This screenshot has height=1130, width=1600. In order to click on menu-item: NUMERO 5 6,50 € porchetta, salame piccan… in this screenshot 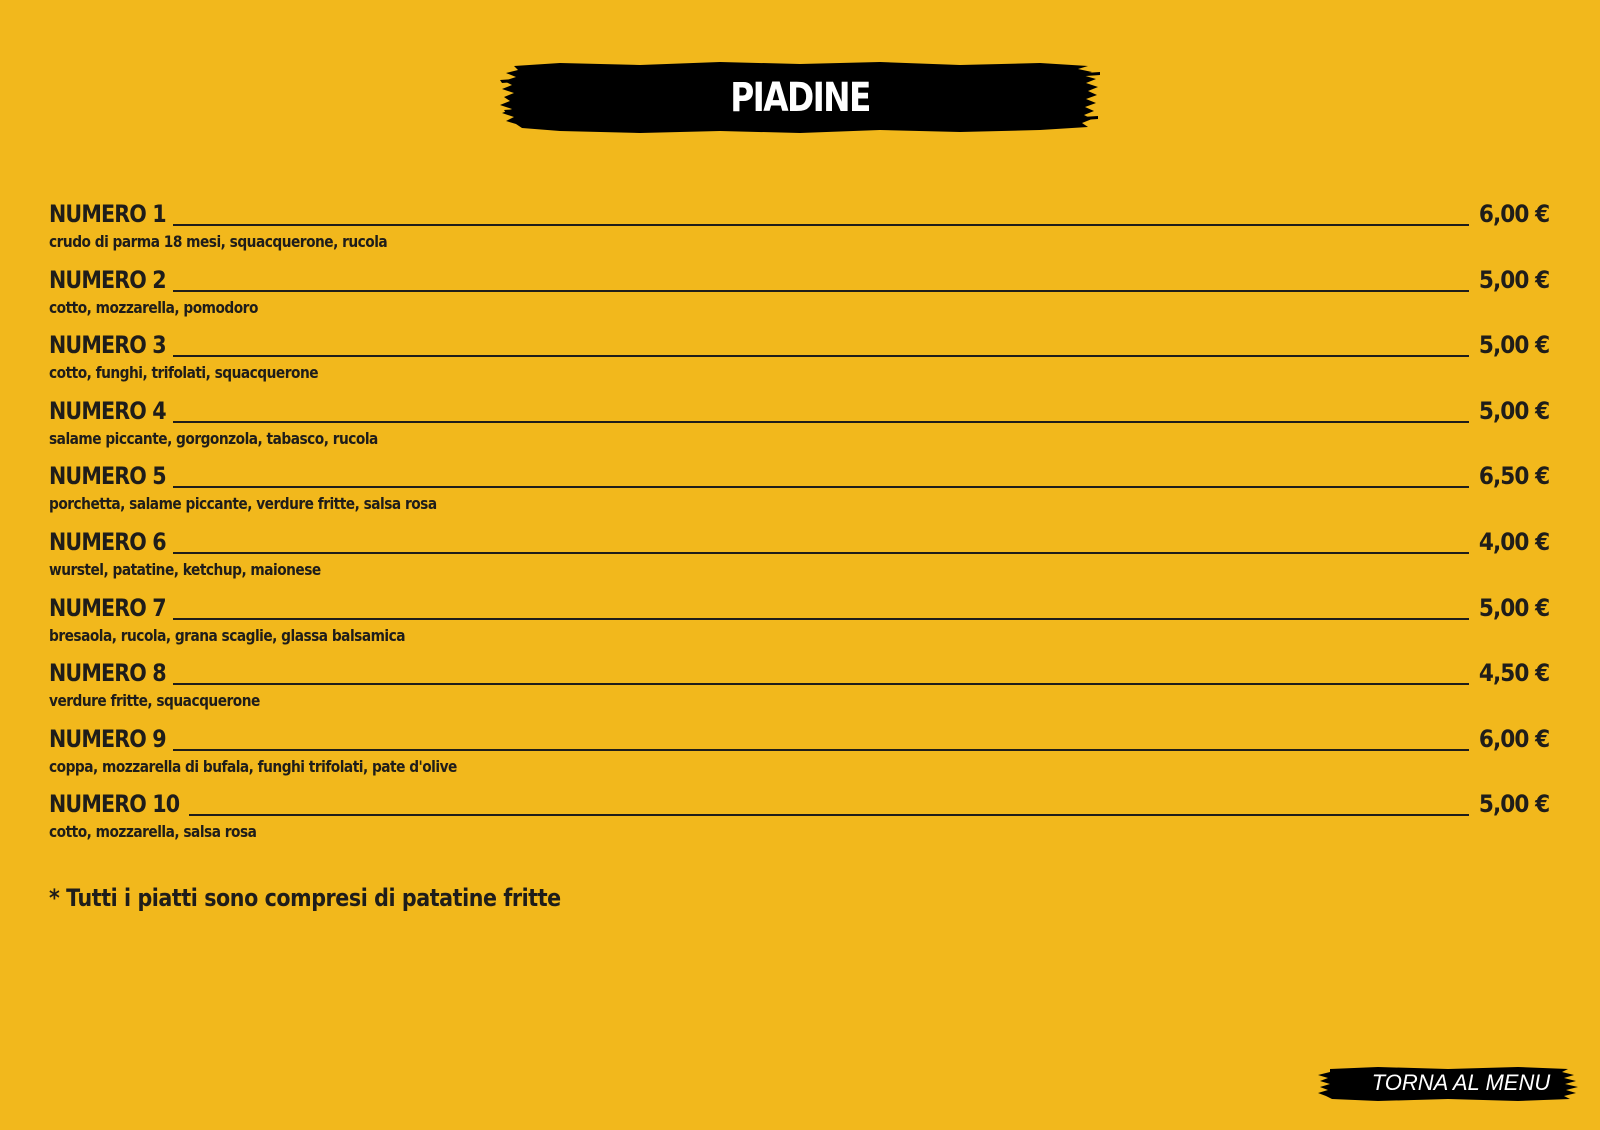, I will do `click(799, 491)`.